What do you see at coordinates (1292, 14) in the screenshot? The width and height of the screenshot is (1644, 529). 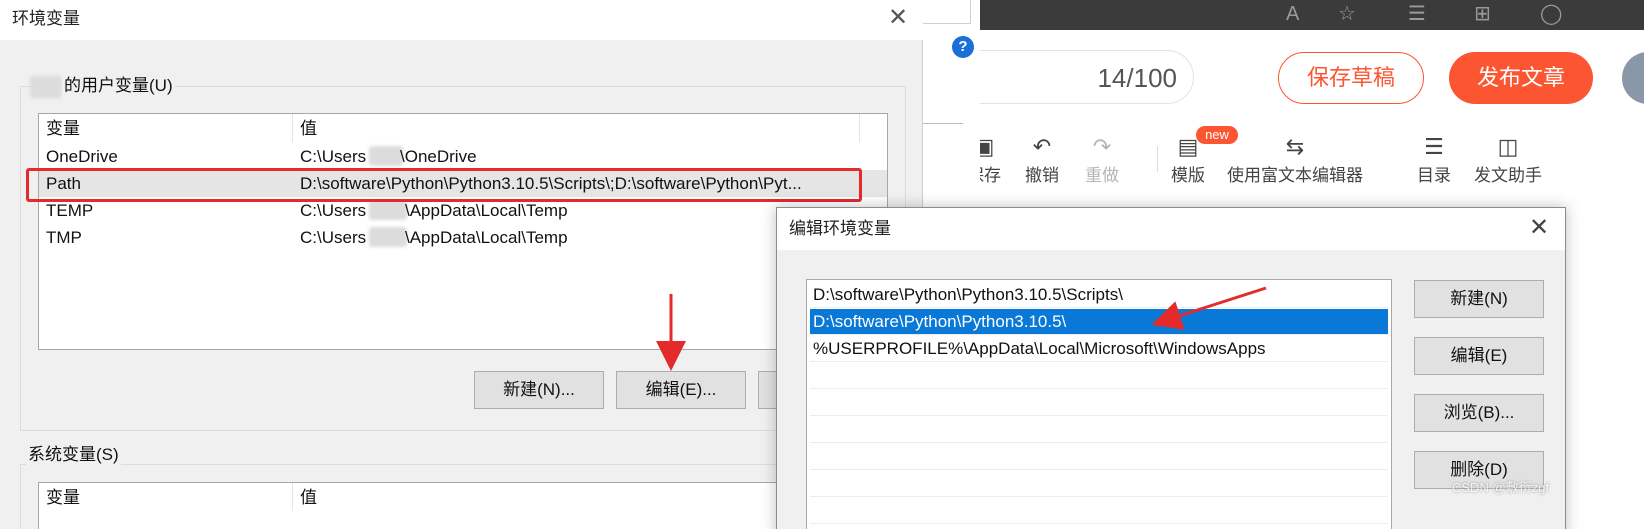 I see `read-aloud-icon: A` at bounding box center [1292, 14].